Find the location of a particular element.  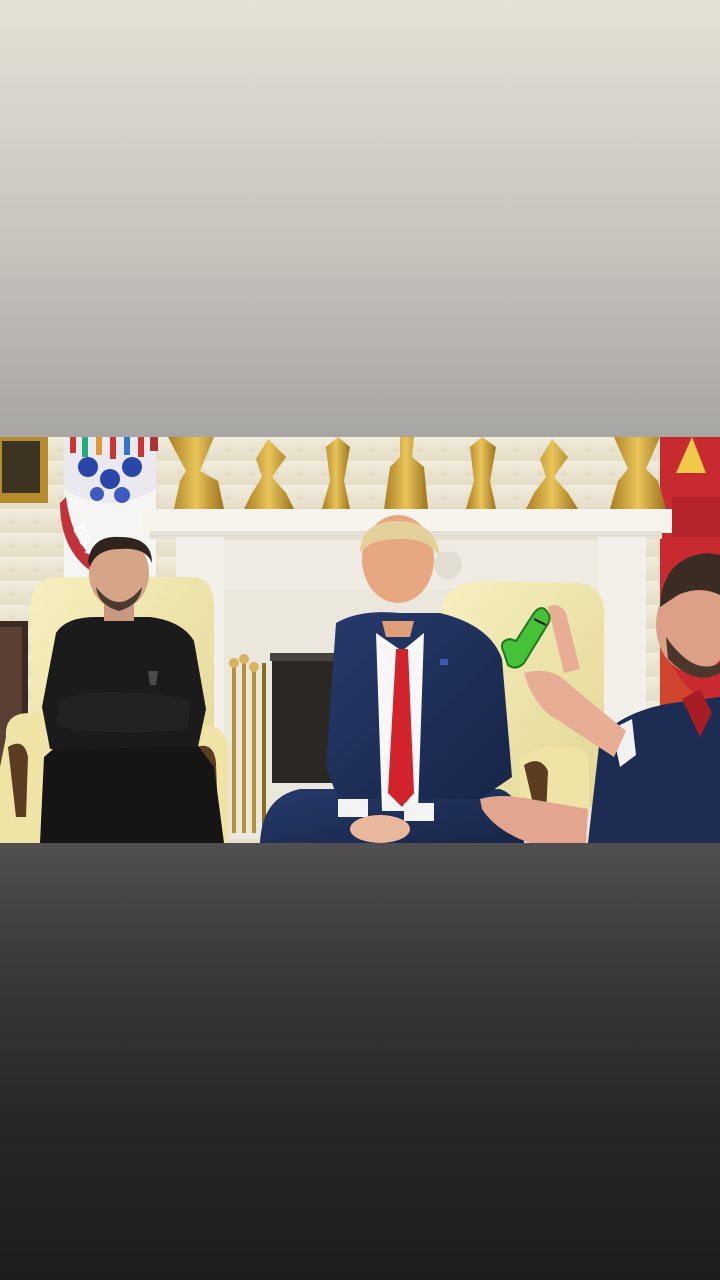

painting-frame is located at coordinates (24, 470).